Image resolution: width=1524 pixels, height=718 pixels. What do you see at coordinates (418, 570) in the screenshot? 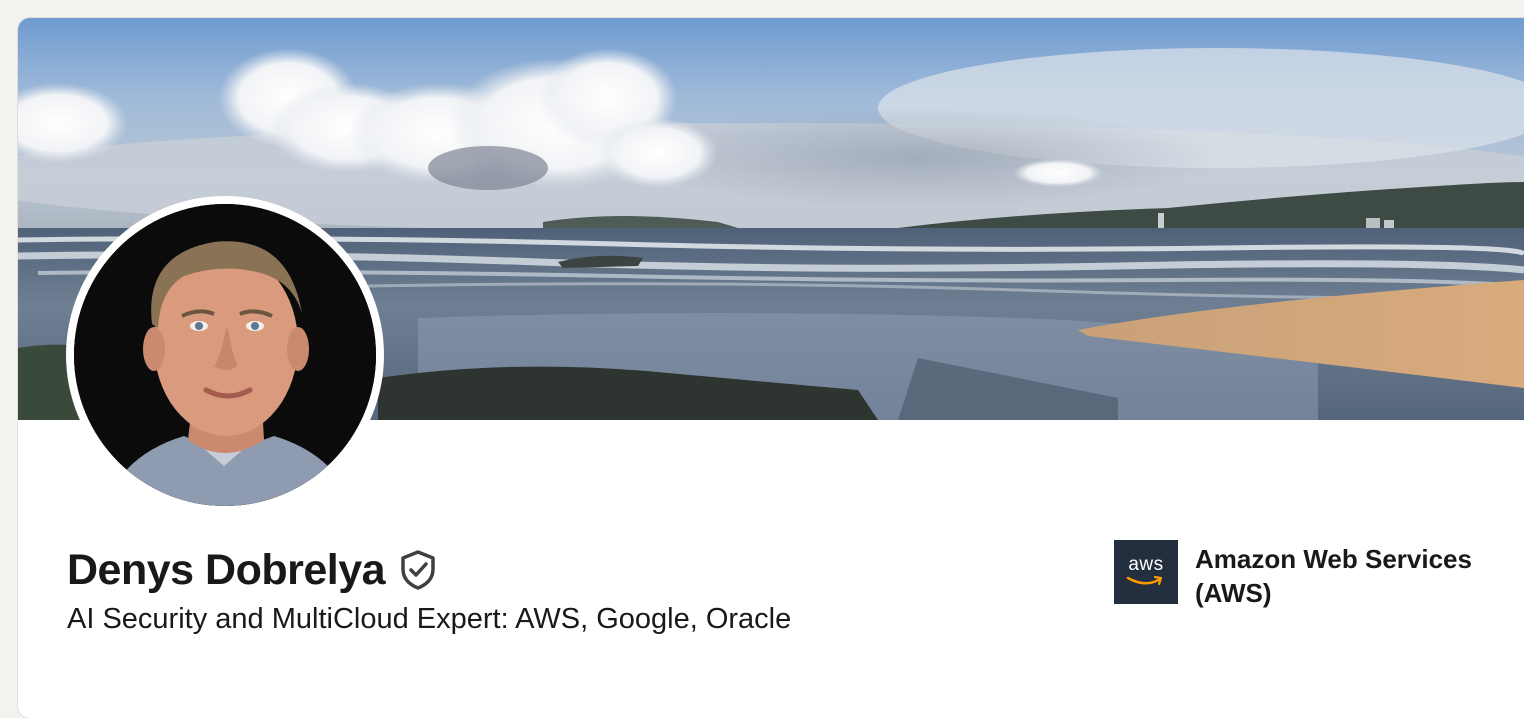
I see `verified-shield-icon` at bounding box center [418, 570].